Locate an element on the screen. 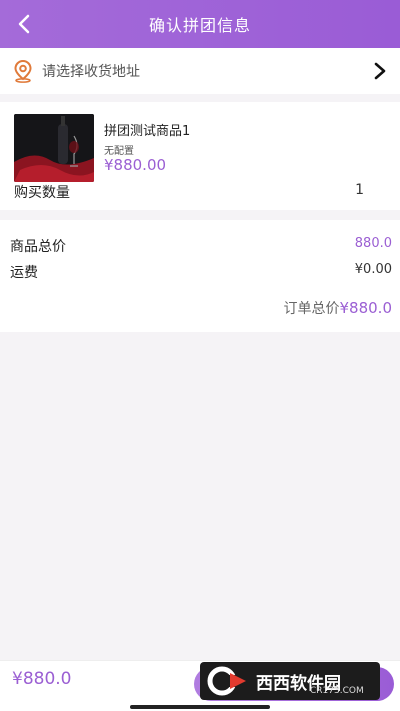  chevron-right-icon is located at coordinates (380, 71).